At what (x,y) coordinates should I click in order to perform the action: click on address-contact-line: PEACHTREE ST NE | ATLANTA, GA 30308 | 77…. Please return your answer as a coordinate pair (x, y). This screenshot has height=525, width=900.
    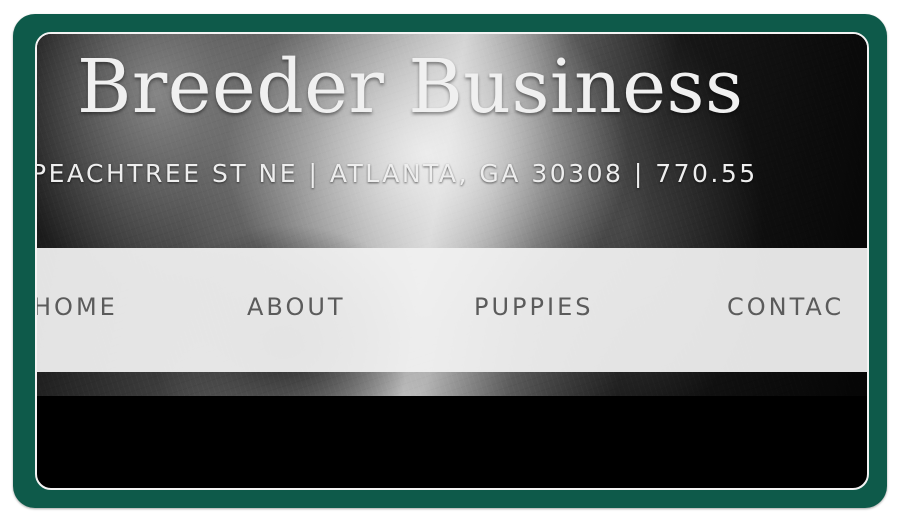
    Looking at the image, I should click on (397, 173).